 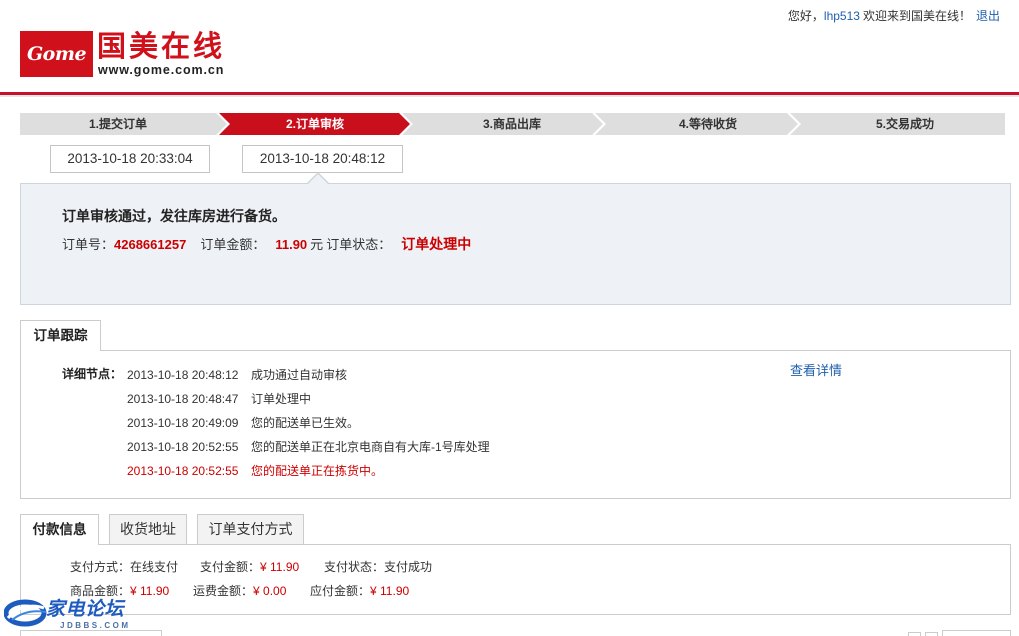 I want to click on view-details-link: 查看详情, so click(x=816, y=370).